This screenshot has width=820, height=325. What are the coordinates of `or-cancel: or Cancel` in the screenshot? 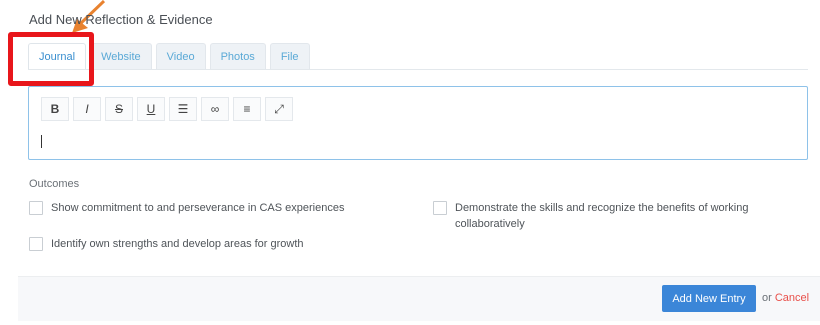 It's located at (785, 298).